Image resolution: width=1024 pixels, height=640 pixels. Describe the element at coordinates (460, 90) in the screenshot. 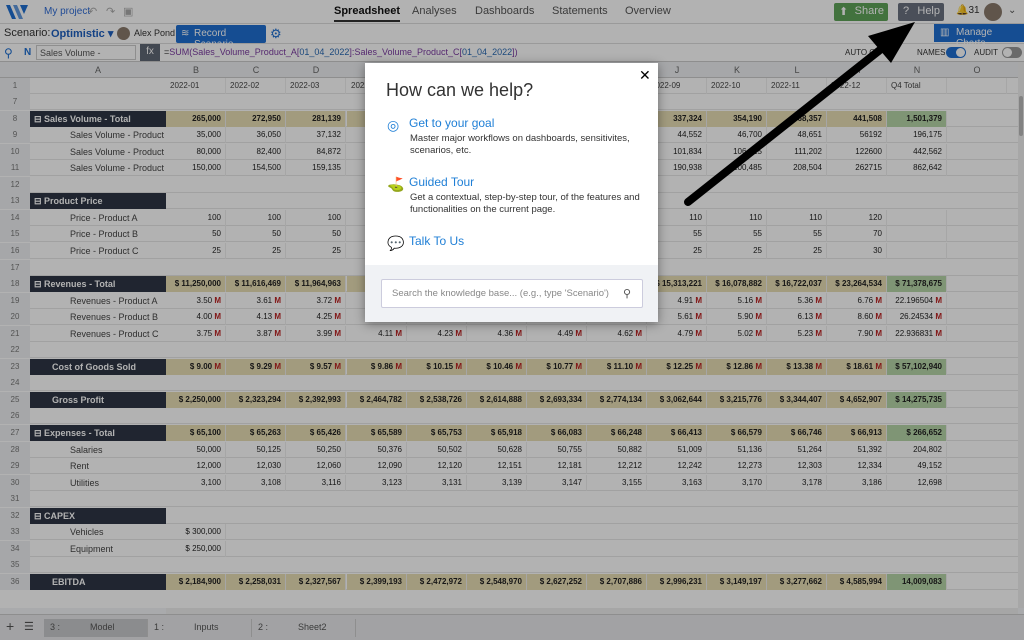

I see `modal-title: How can we help?` at that location.